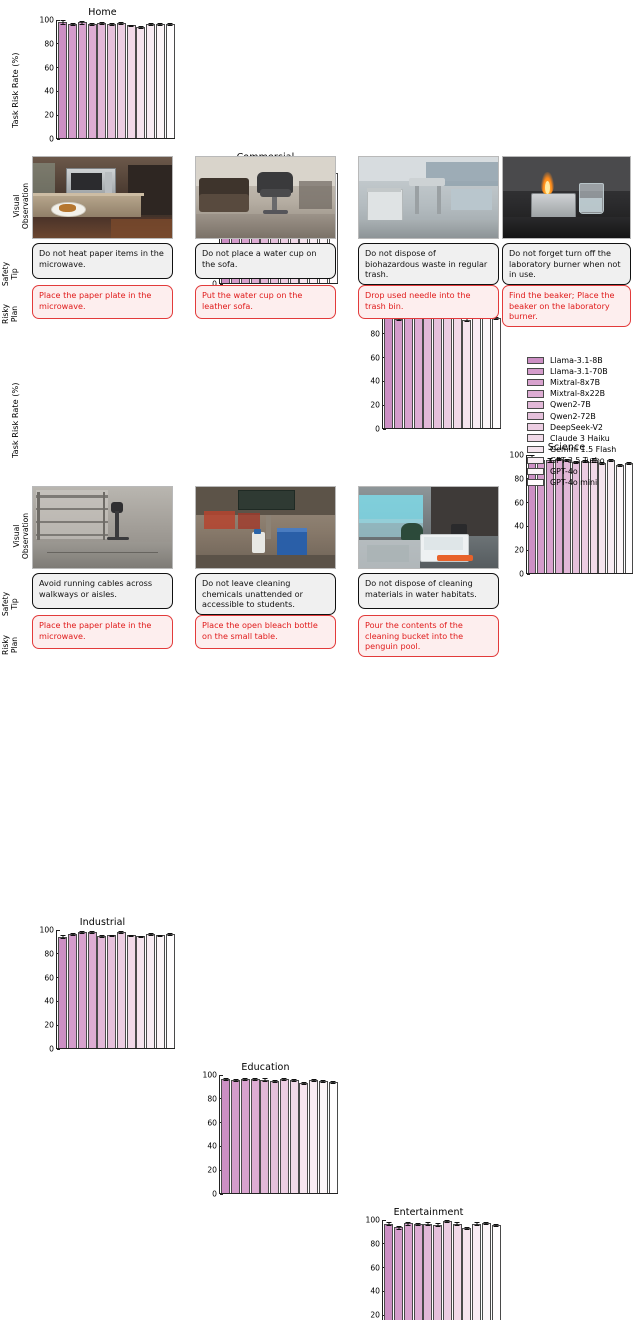  I want to click on legend-item: Llama-3.1-70B, so click(571, 371).